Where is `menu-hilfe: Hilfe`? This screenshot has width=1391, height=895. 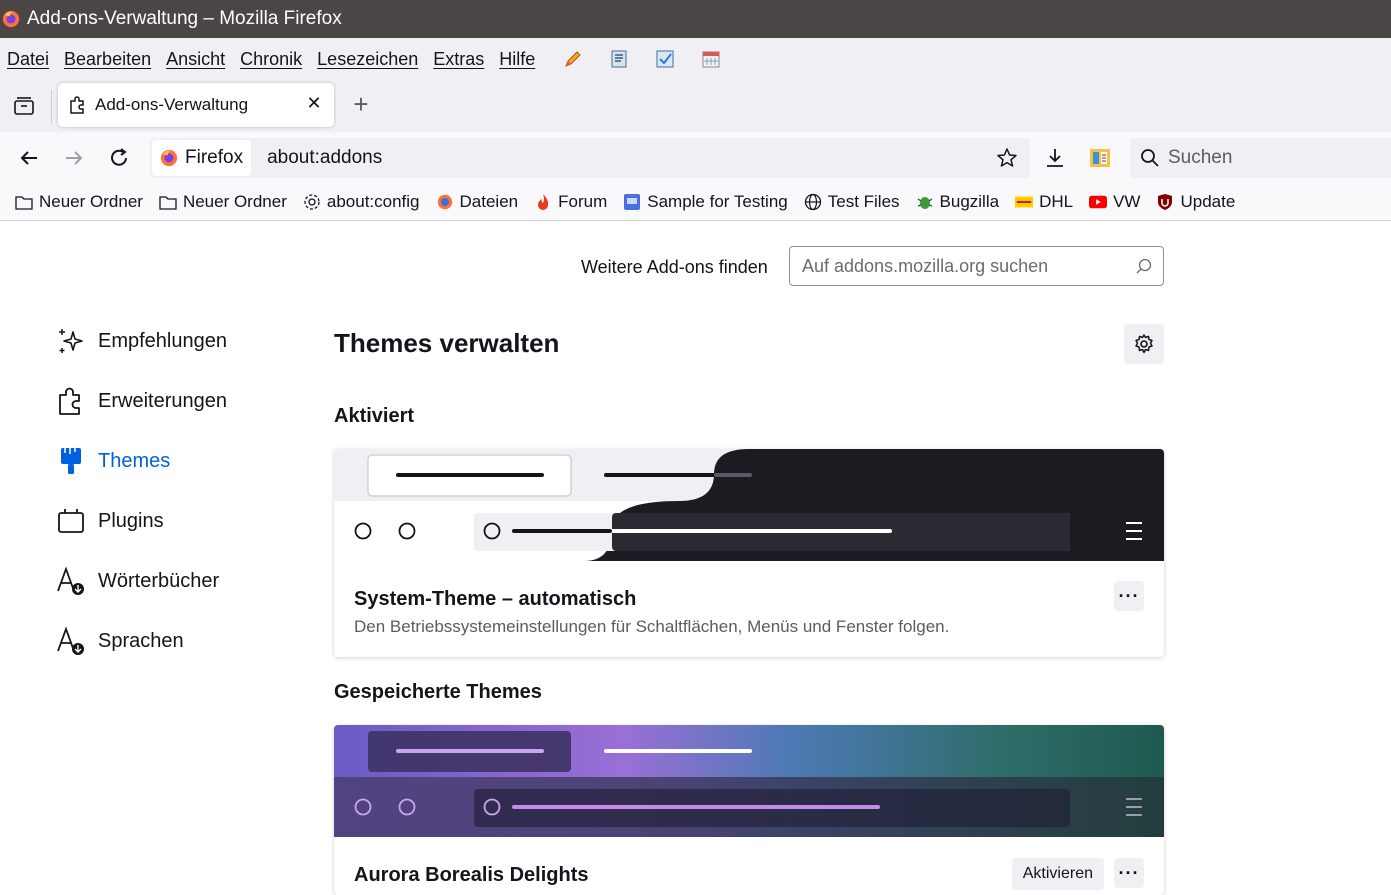 menu-hilfe: Hilfe is located at coordinates (517, 59).